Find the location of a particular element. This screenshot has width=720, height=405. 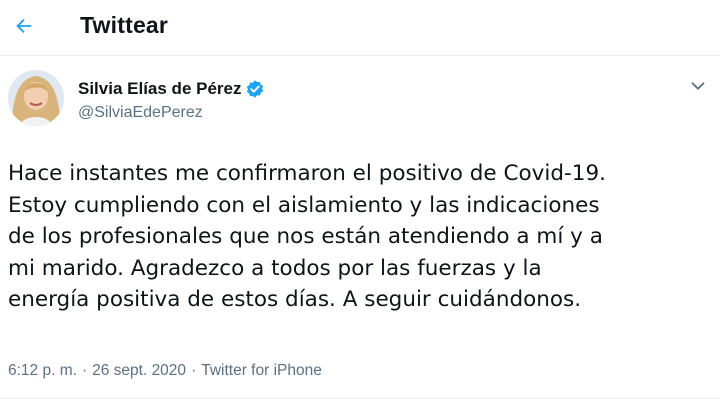

divider is located at coordinates (360, 398).